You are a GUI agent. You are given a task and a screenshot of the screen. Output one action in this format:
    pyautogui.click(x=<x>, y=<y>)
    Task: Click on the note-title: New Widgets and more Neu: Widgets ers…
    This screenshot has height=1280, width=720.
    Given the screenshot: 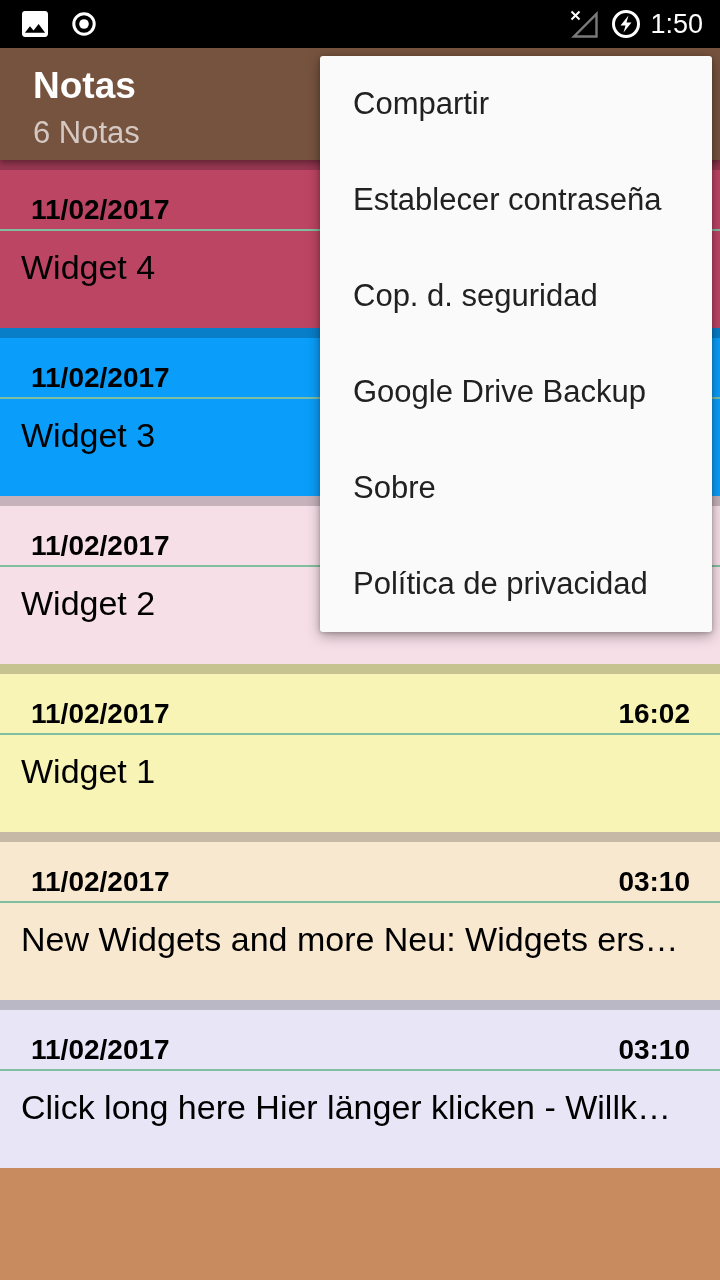 What is the action you would take?
    pyautogui.click(x=350, y=939)
    